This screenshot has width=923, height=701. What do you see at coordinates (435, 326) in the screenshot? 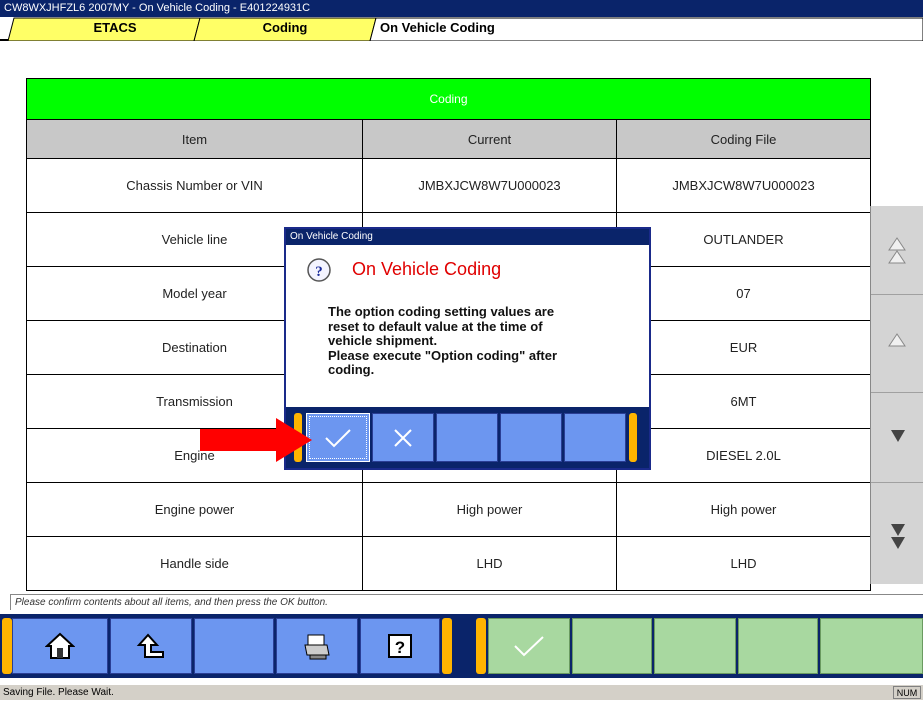
I see `dialog-message-line: reset to default value at the time of` at bounding box center [435, 326].